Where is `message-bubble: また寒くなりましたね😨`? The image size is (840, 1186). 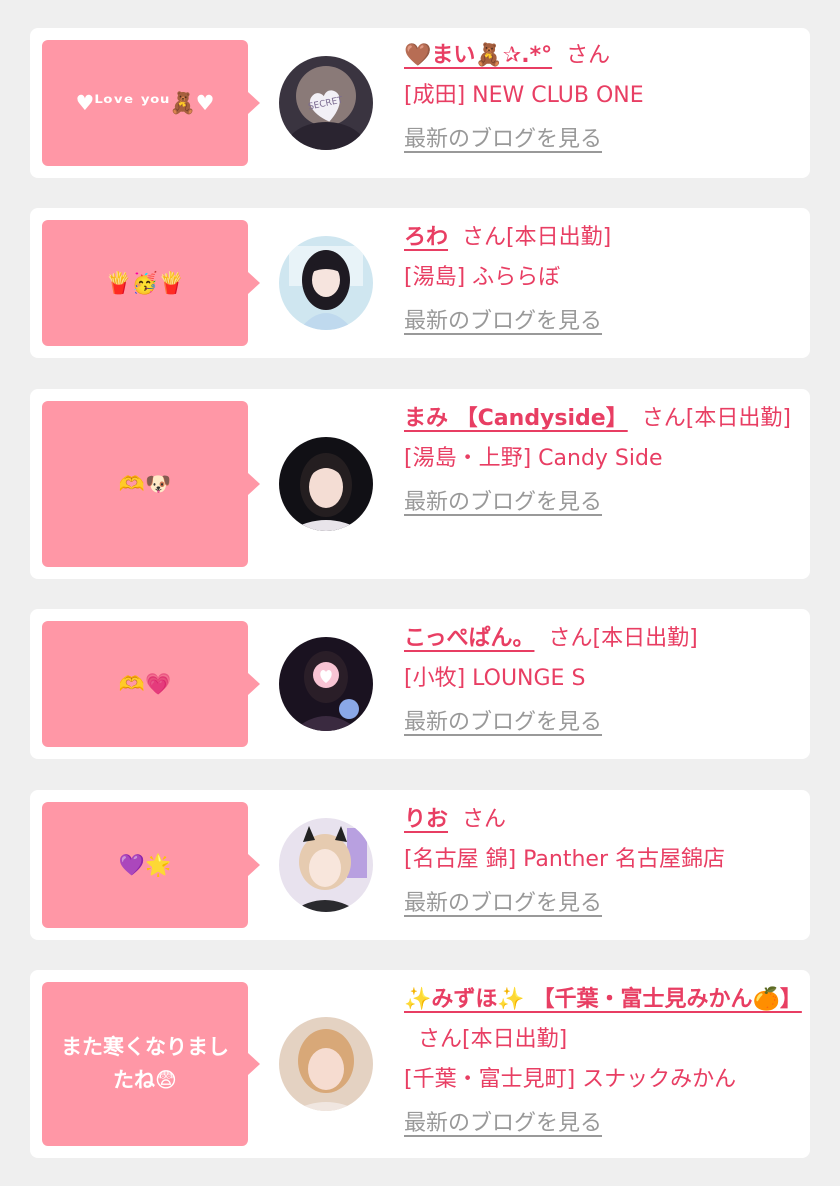 message-bubble: また寒くなりましたね😨 is located at coordinates (151, 1064).